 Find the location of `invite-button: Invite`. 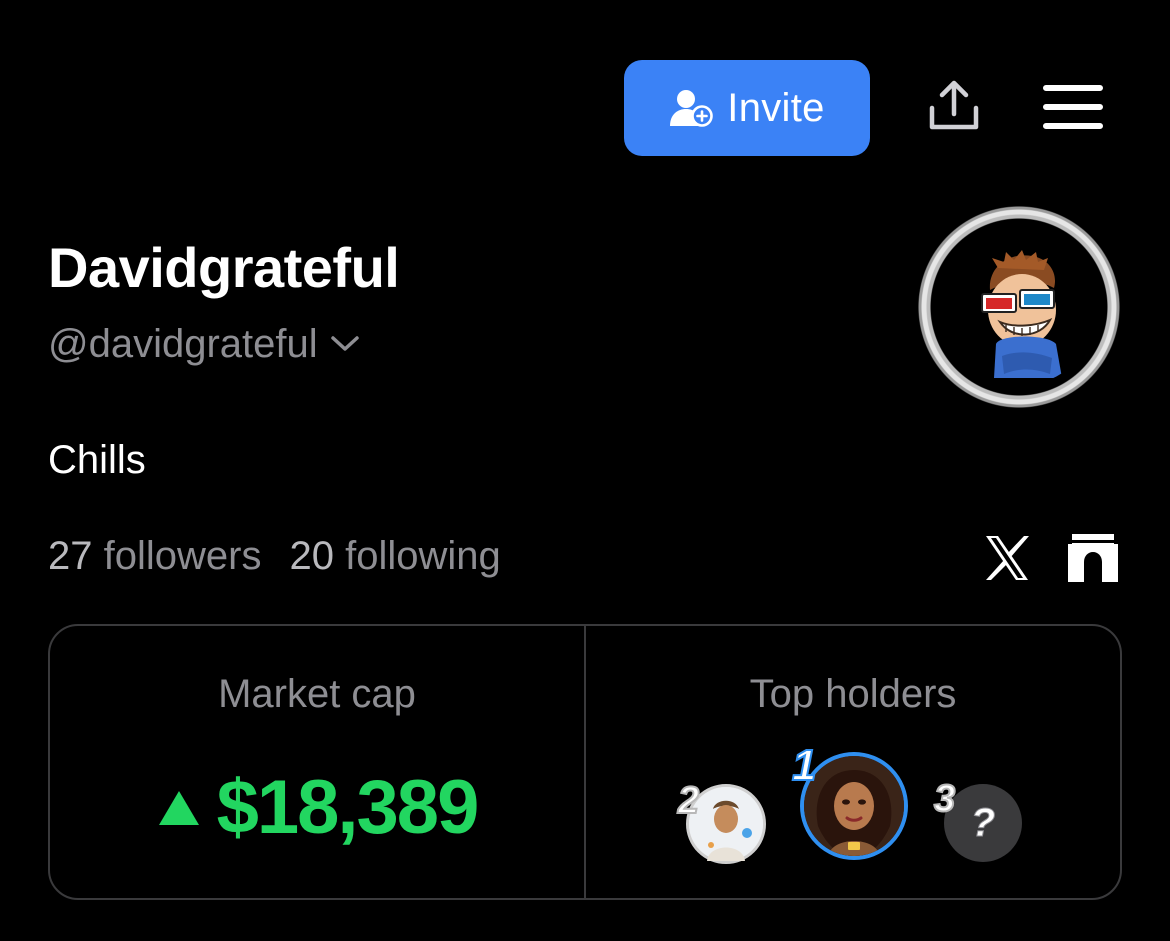

invite-button: Invite is located at coordinates (747, 108).